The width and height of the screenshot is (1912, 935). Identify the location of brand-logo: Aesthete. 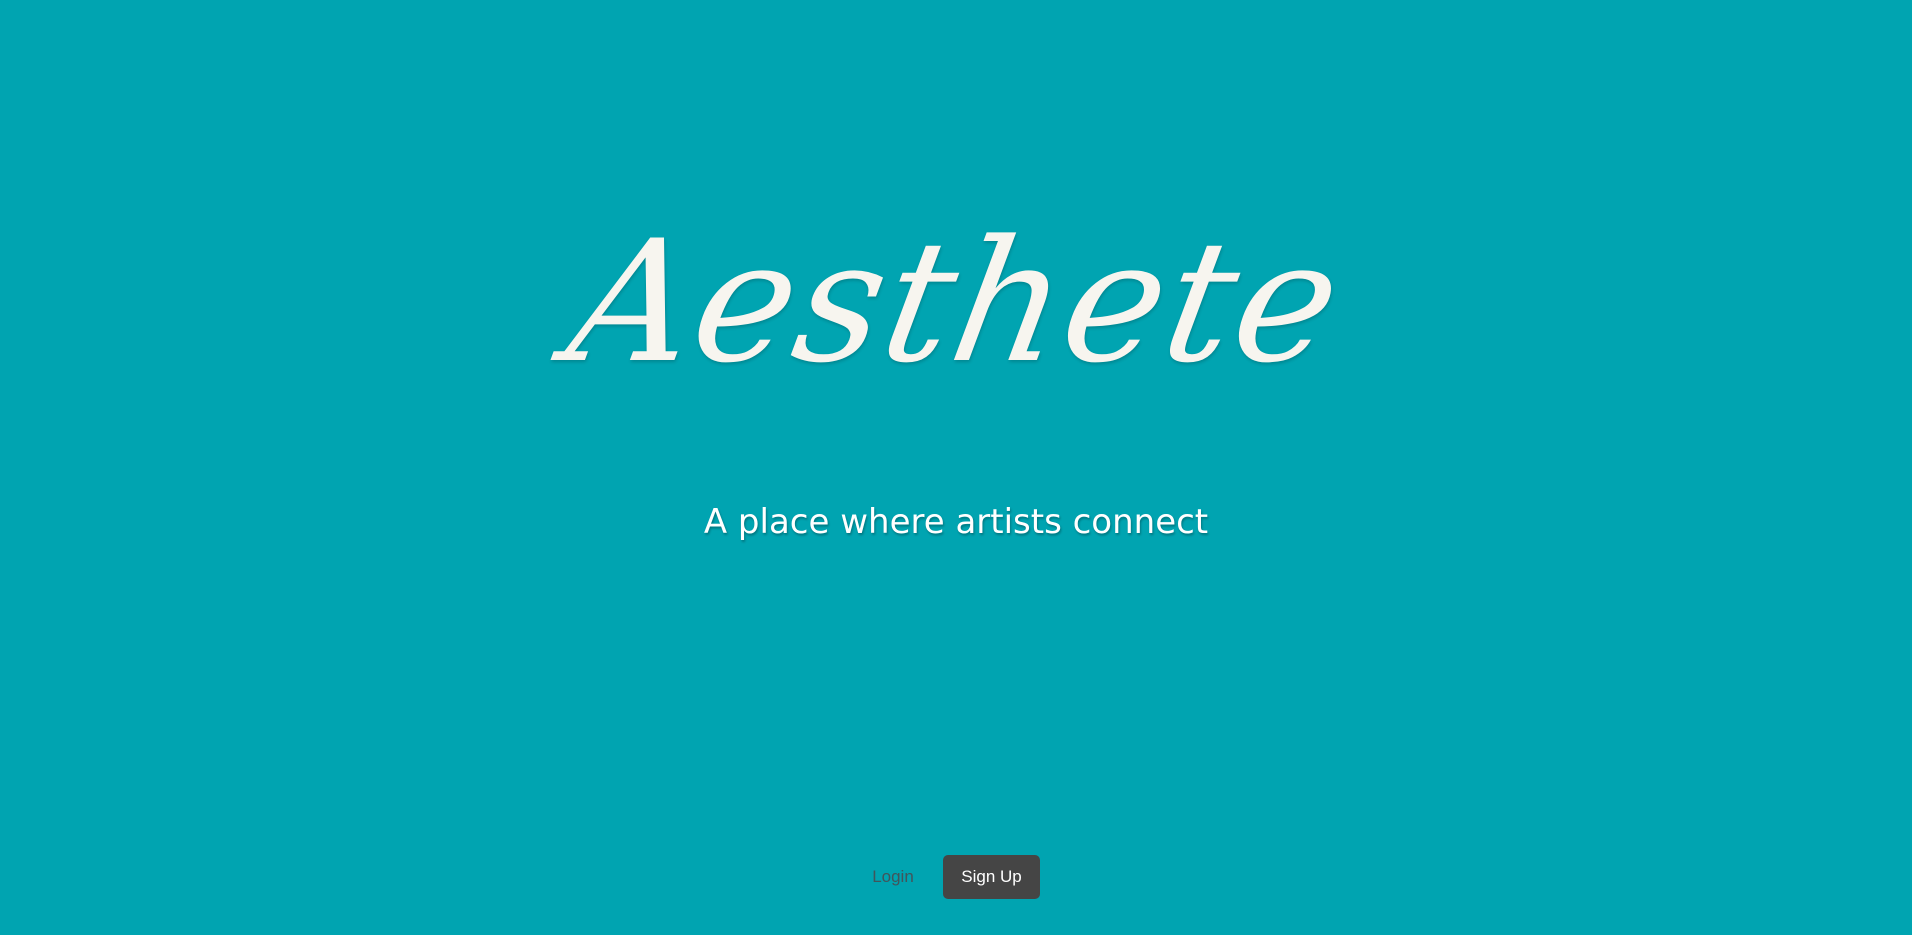
(956, 302).